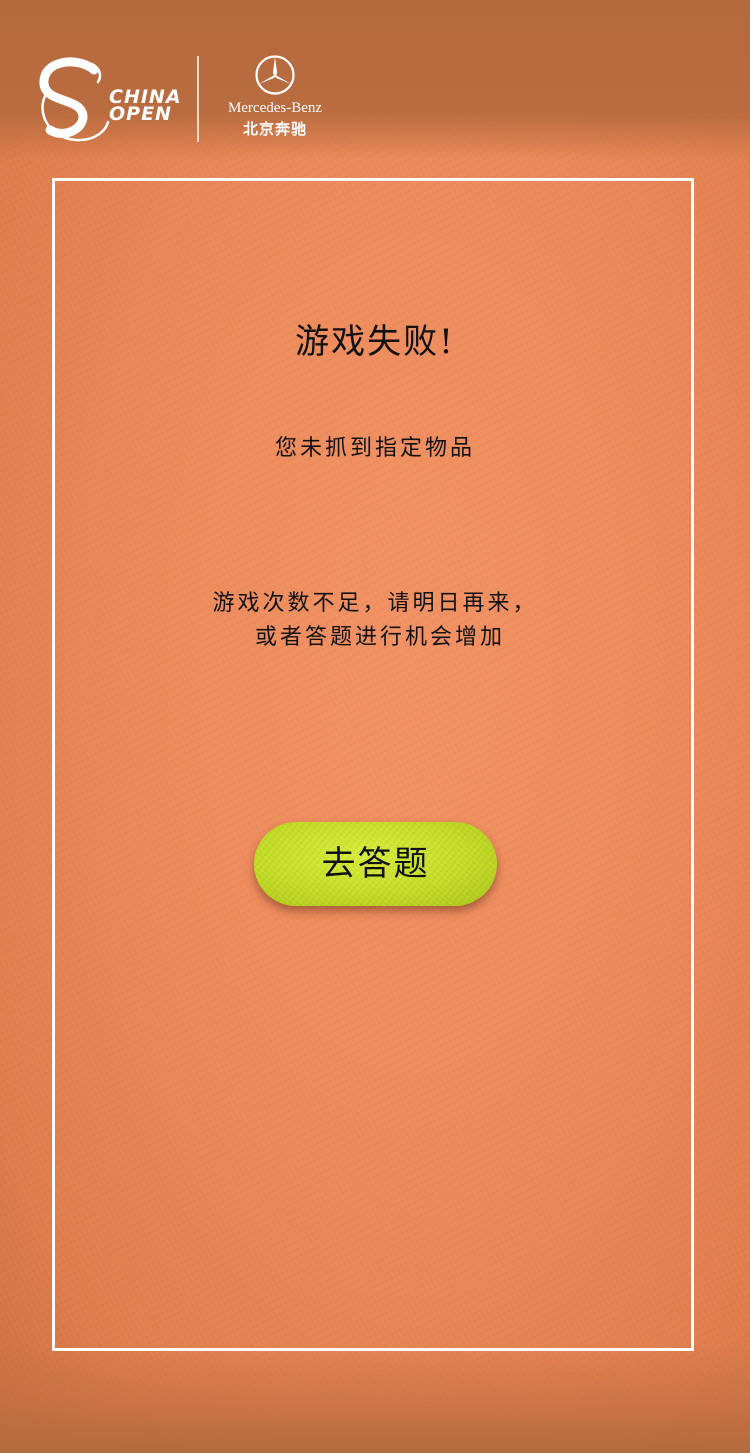 The height and width of the screenshot is (1453, 750). Describe the element at coordinates (275, 98) in the screenshot. I see `mercedes-benz-logo: Mercedes-Benz 北京奔驰` at that location.